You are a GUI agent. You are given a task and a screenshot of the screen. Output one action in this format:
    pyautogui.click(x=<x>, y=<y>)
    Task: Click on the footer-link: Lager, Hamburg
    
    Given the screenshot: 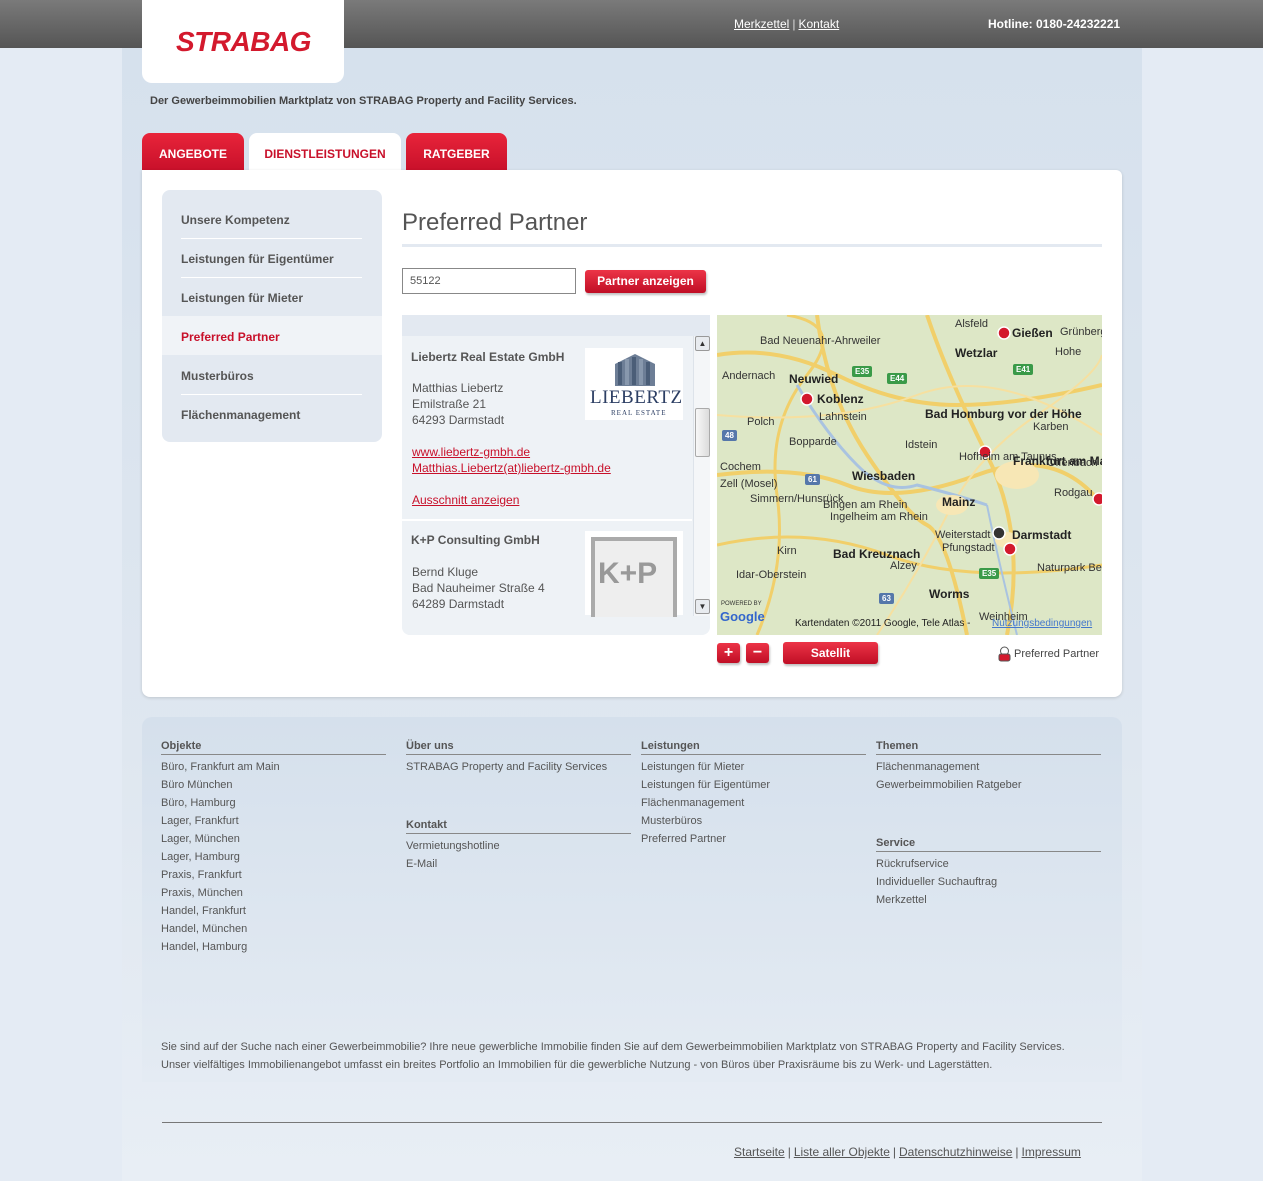 What is the action you would take?
    pyautogui.click(x=200, y=857)
    